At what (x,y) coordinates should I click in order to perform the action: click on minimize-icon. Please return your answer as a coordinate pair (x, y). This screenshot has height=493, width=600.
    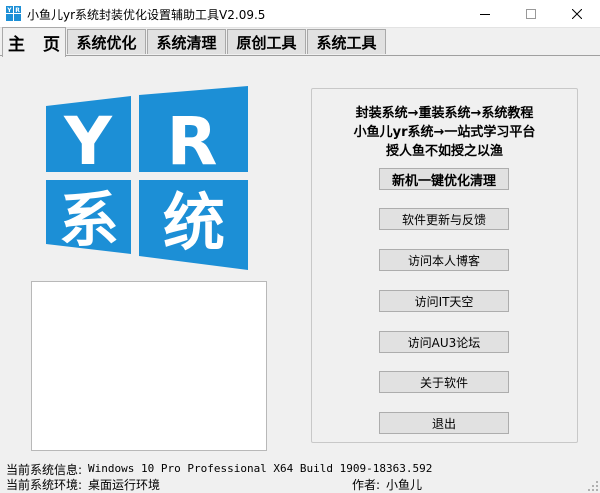
    Looking at the image, I should click on (485, 14).